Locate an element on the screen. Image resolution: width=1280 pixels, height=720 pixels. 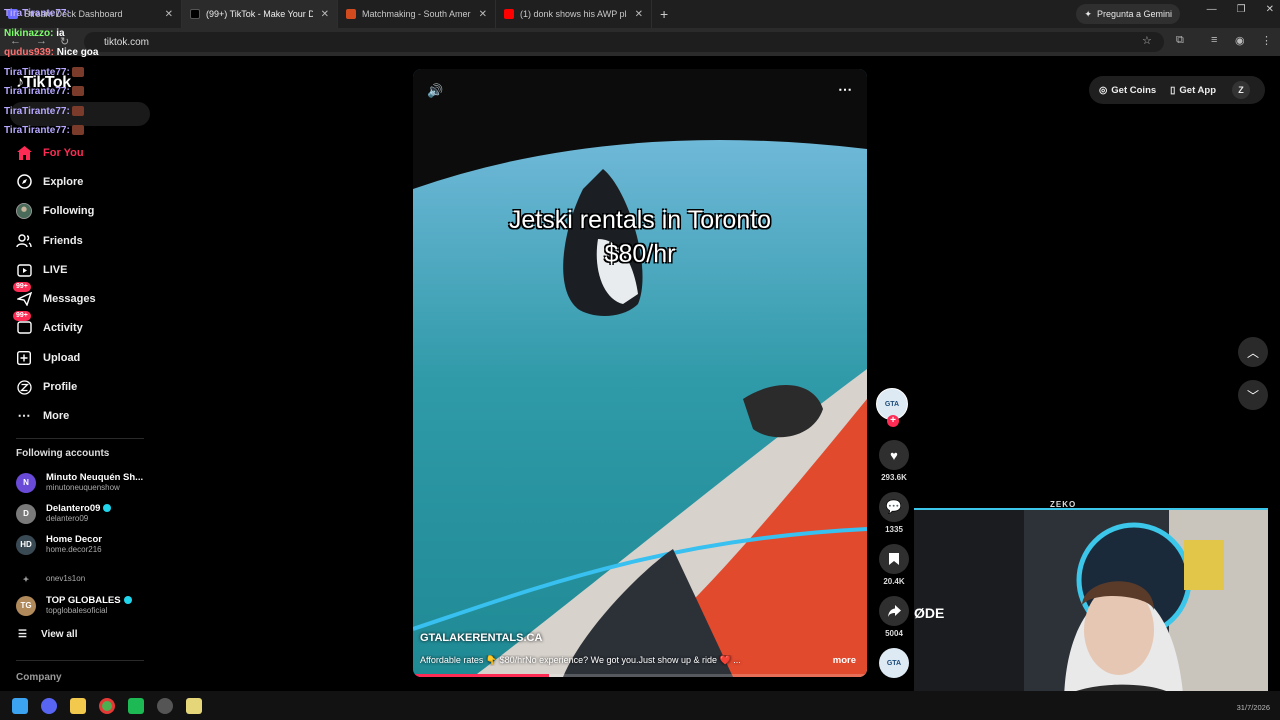
share-icon is located at coordinates (894, 611).